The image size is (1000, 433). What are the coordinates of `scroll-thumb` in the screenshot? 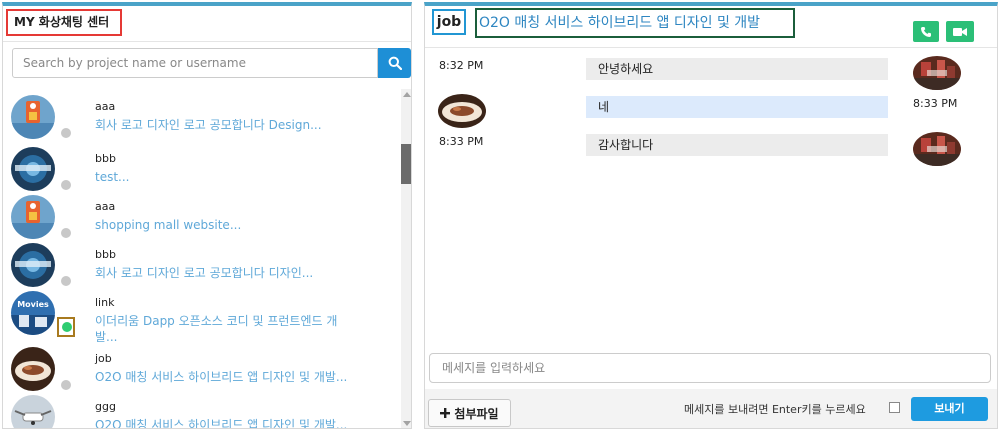 It's located at (406, 164).